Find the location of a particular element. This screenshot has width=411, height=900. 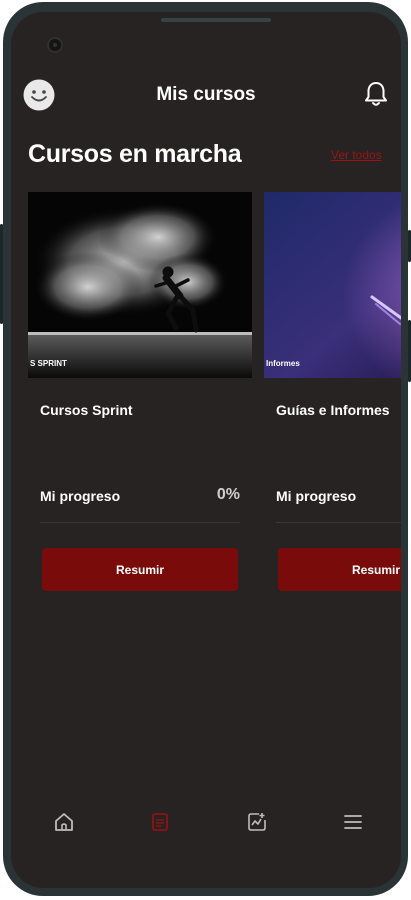

speaker is located at coordinates (216, 20).